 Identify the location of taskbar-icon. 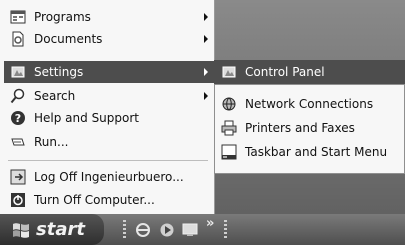
(229, 152).